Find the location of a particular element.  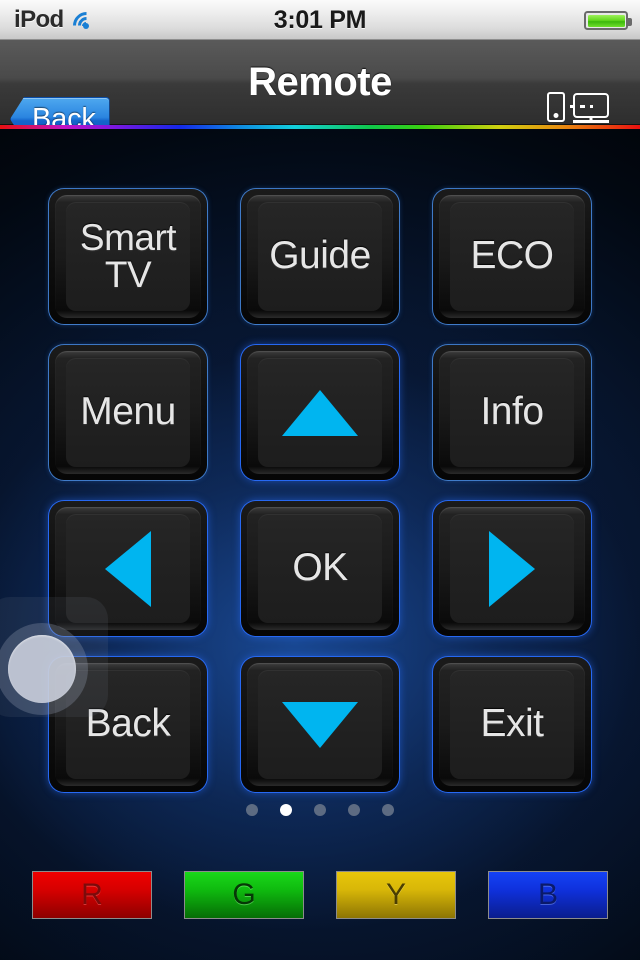

key-smart-tv: Smart TV is located at coordinates (128, 256).